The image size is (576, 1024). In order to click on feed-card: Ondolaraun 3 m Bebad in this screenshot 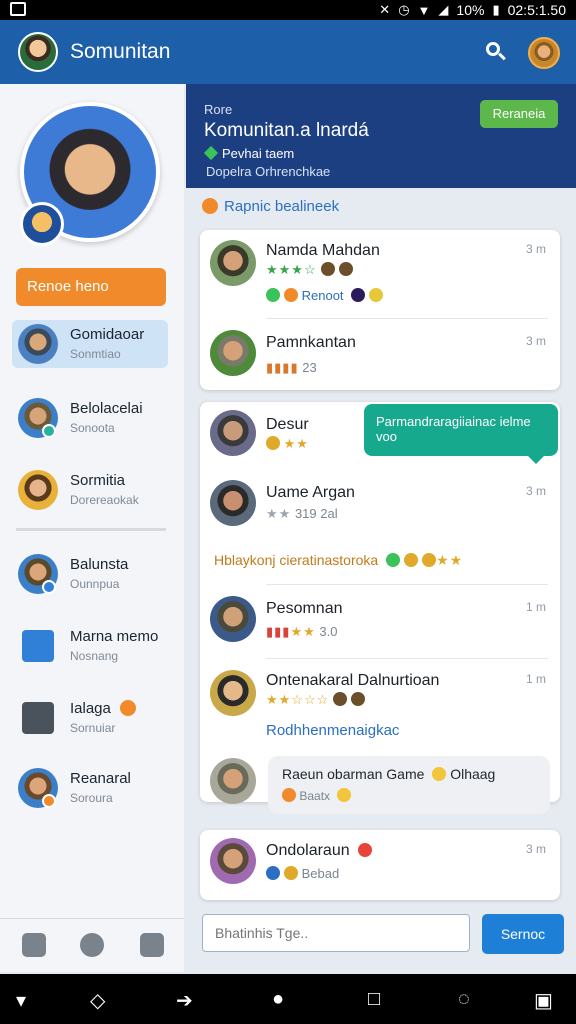, I will do `click(380, 865)`.